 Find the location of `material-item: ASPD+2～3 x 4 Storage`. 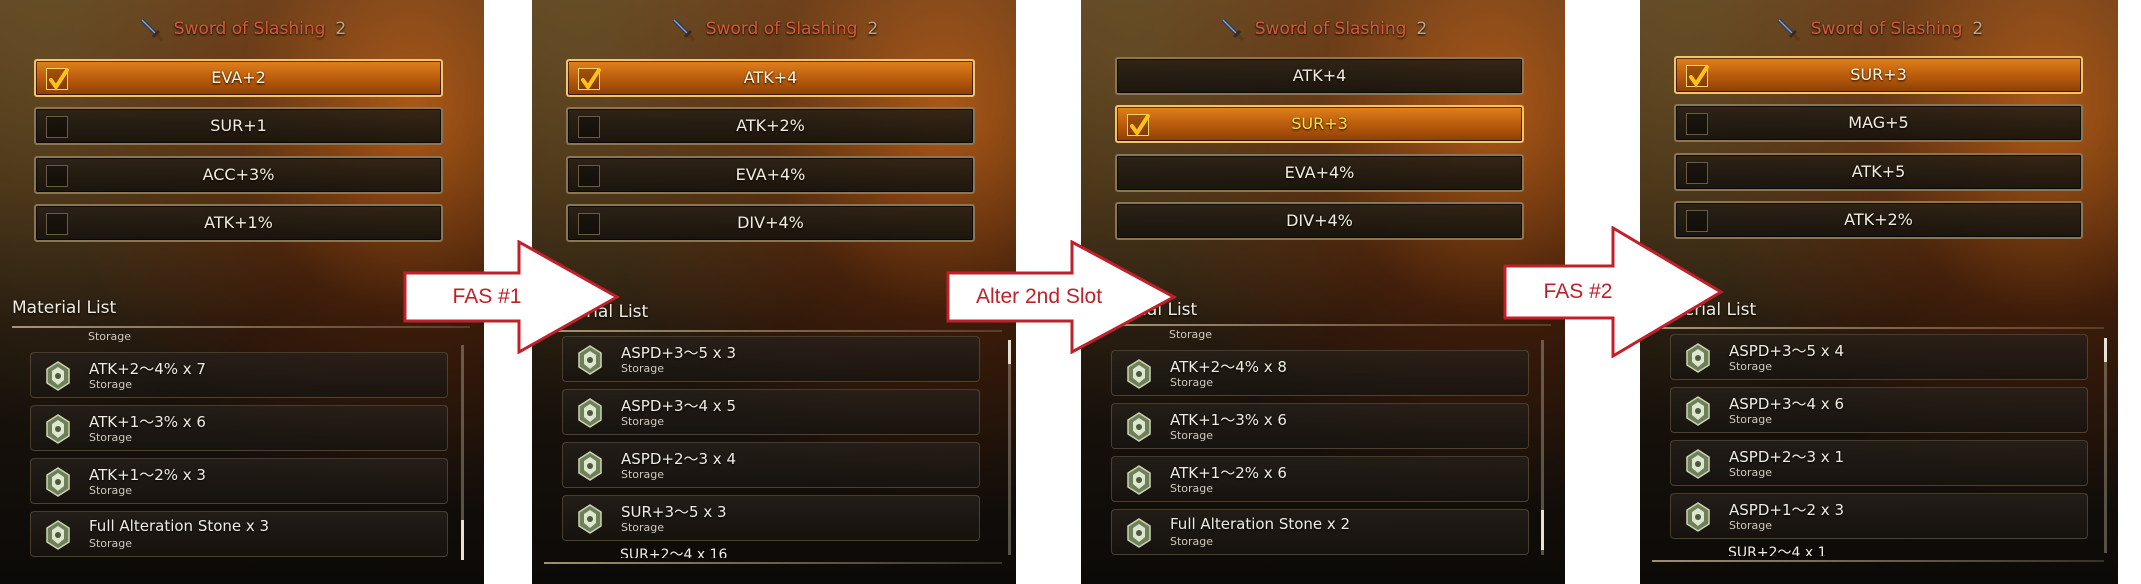

material-item: ASPD+2～3 x 4 Storage is located at coordinates (771, 465).